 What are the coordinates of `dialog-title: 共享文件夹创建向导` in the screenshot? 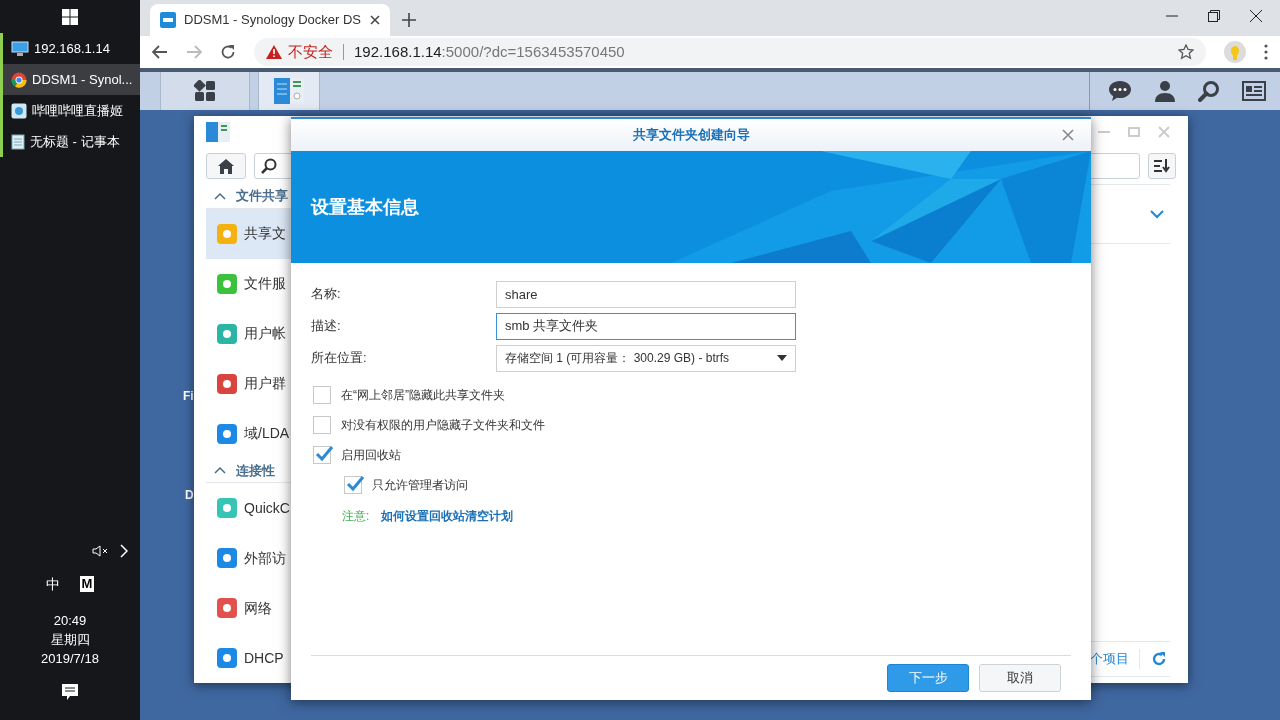 It's located at (691, 135).